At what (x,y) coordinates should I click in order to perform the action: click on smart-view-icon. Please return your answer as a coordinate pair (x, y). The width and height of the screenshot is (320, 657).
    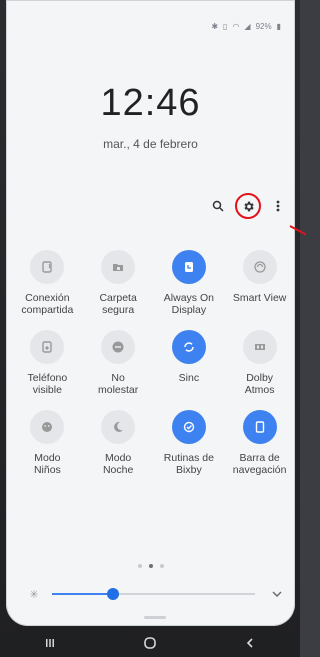
    Looking at the image, I should click on (259, 267).